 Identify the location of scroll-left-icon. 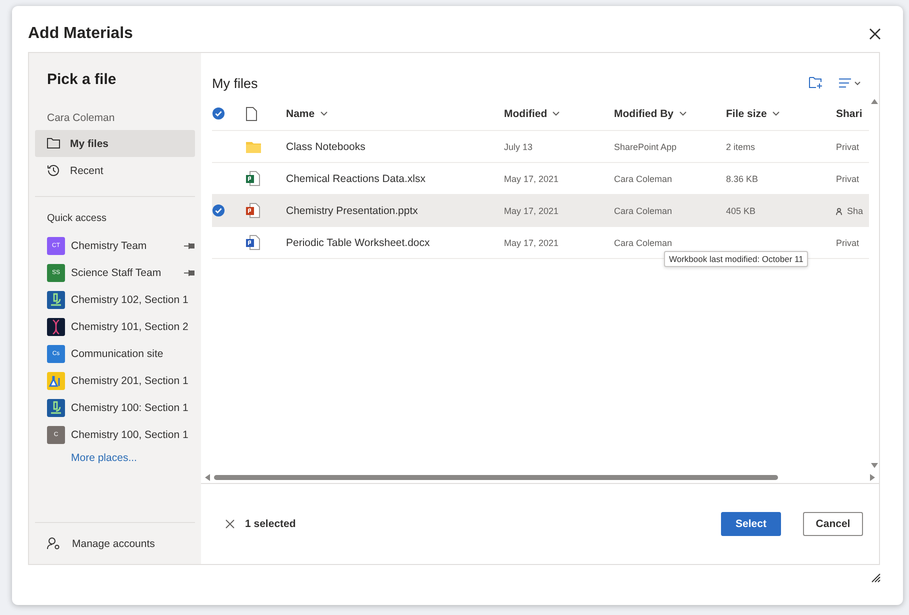
(207, 477).